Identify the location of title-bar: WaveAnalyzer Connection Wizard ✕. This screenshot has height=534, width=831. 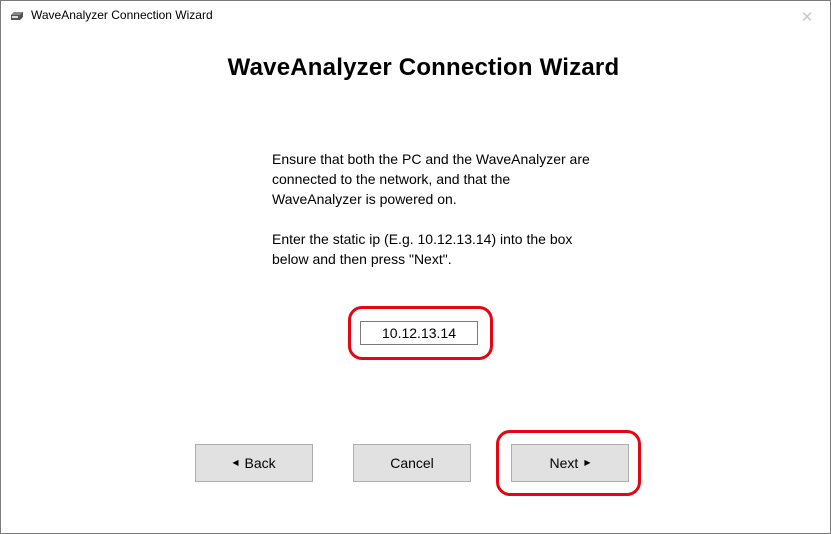
(415, 16).